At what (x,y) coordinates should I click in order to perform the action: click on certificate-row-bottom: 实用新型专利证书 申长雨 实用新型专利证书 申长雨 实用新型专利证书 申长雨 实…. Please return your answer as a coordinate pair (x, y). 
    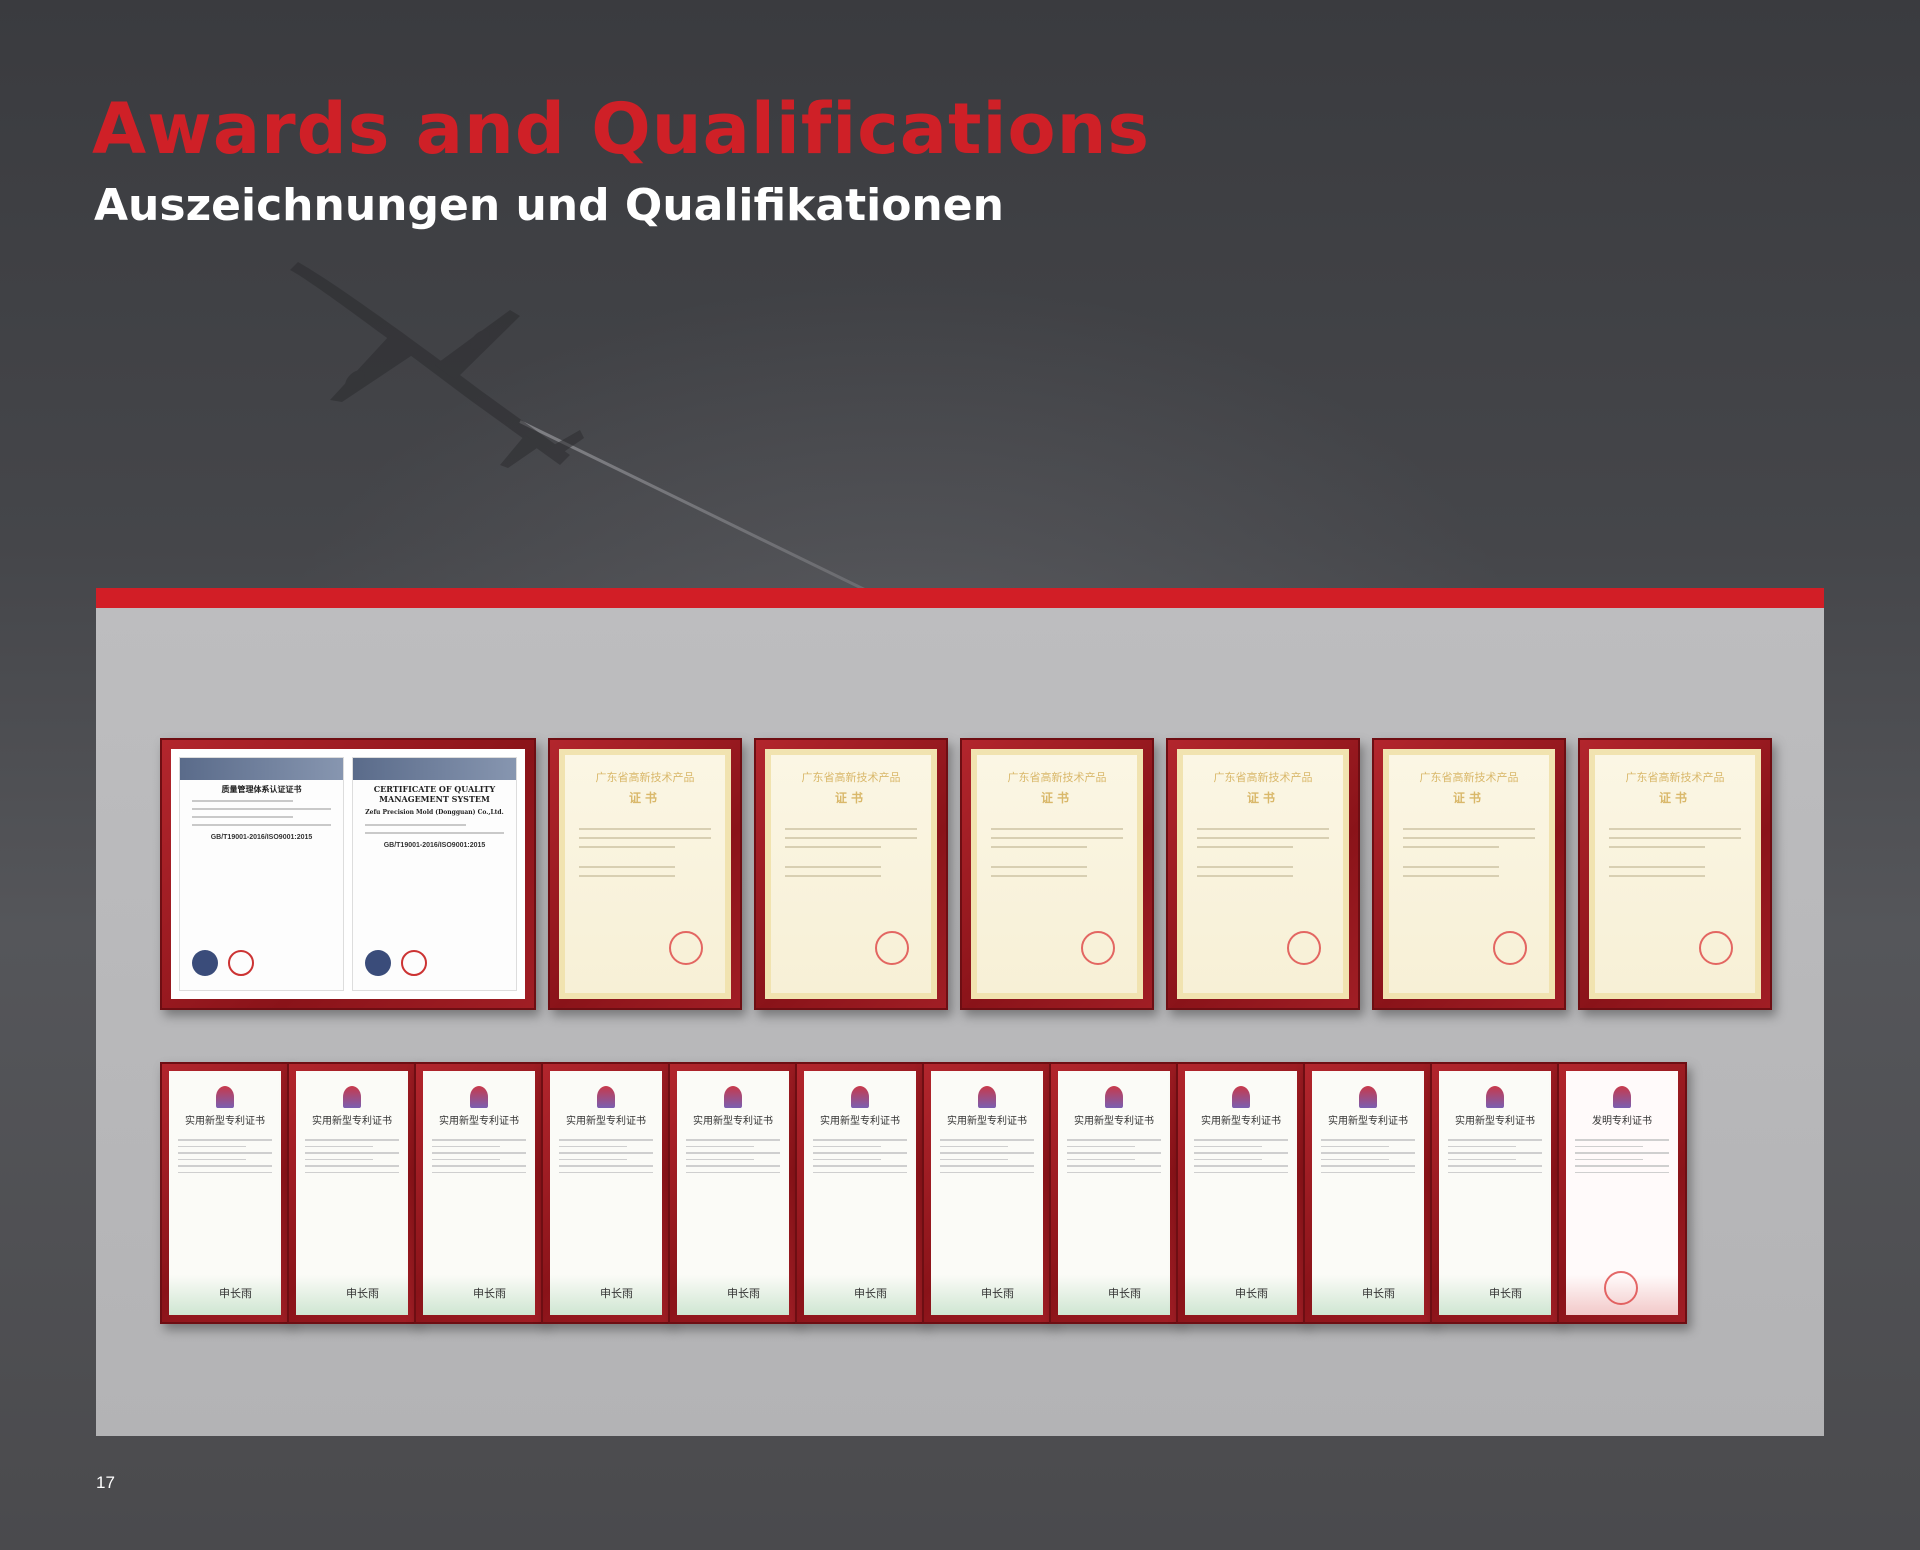
    Looking at the image, I should click on (923, 1193).